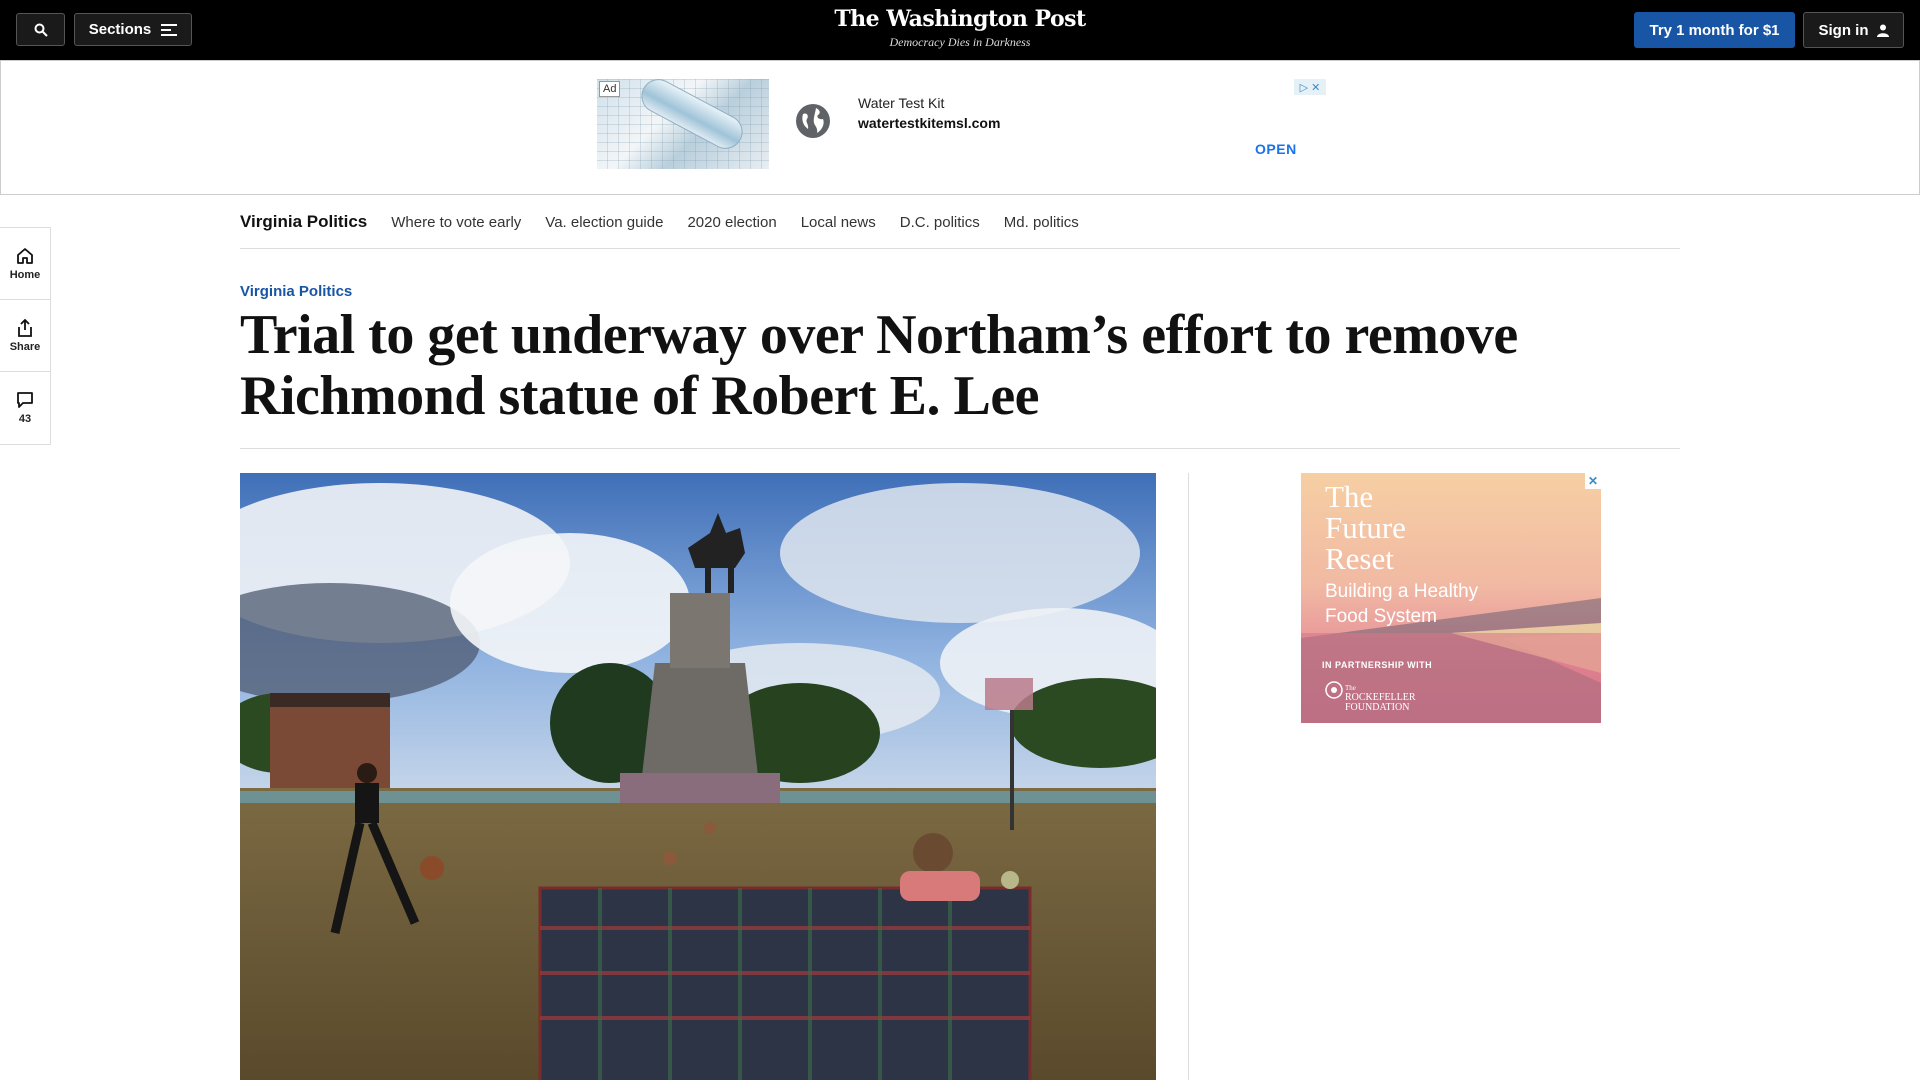  I want to click on side-ad-title-line-1: The, so click(1349, 496).